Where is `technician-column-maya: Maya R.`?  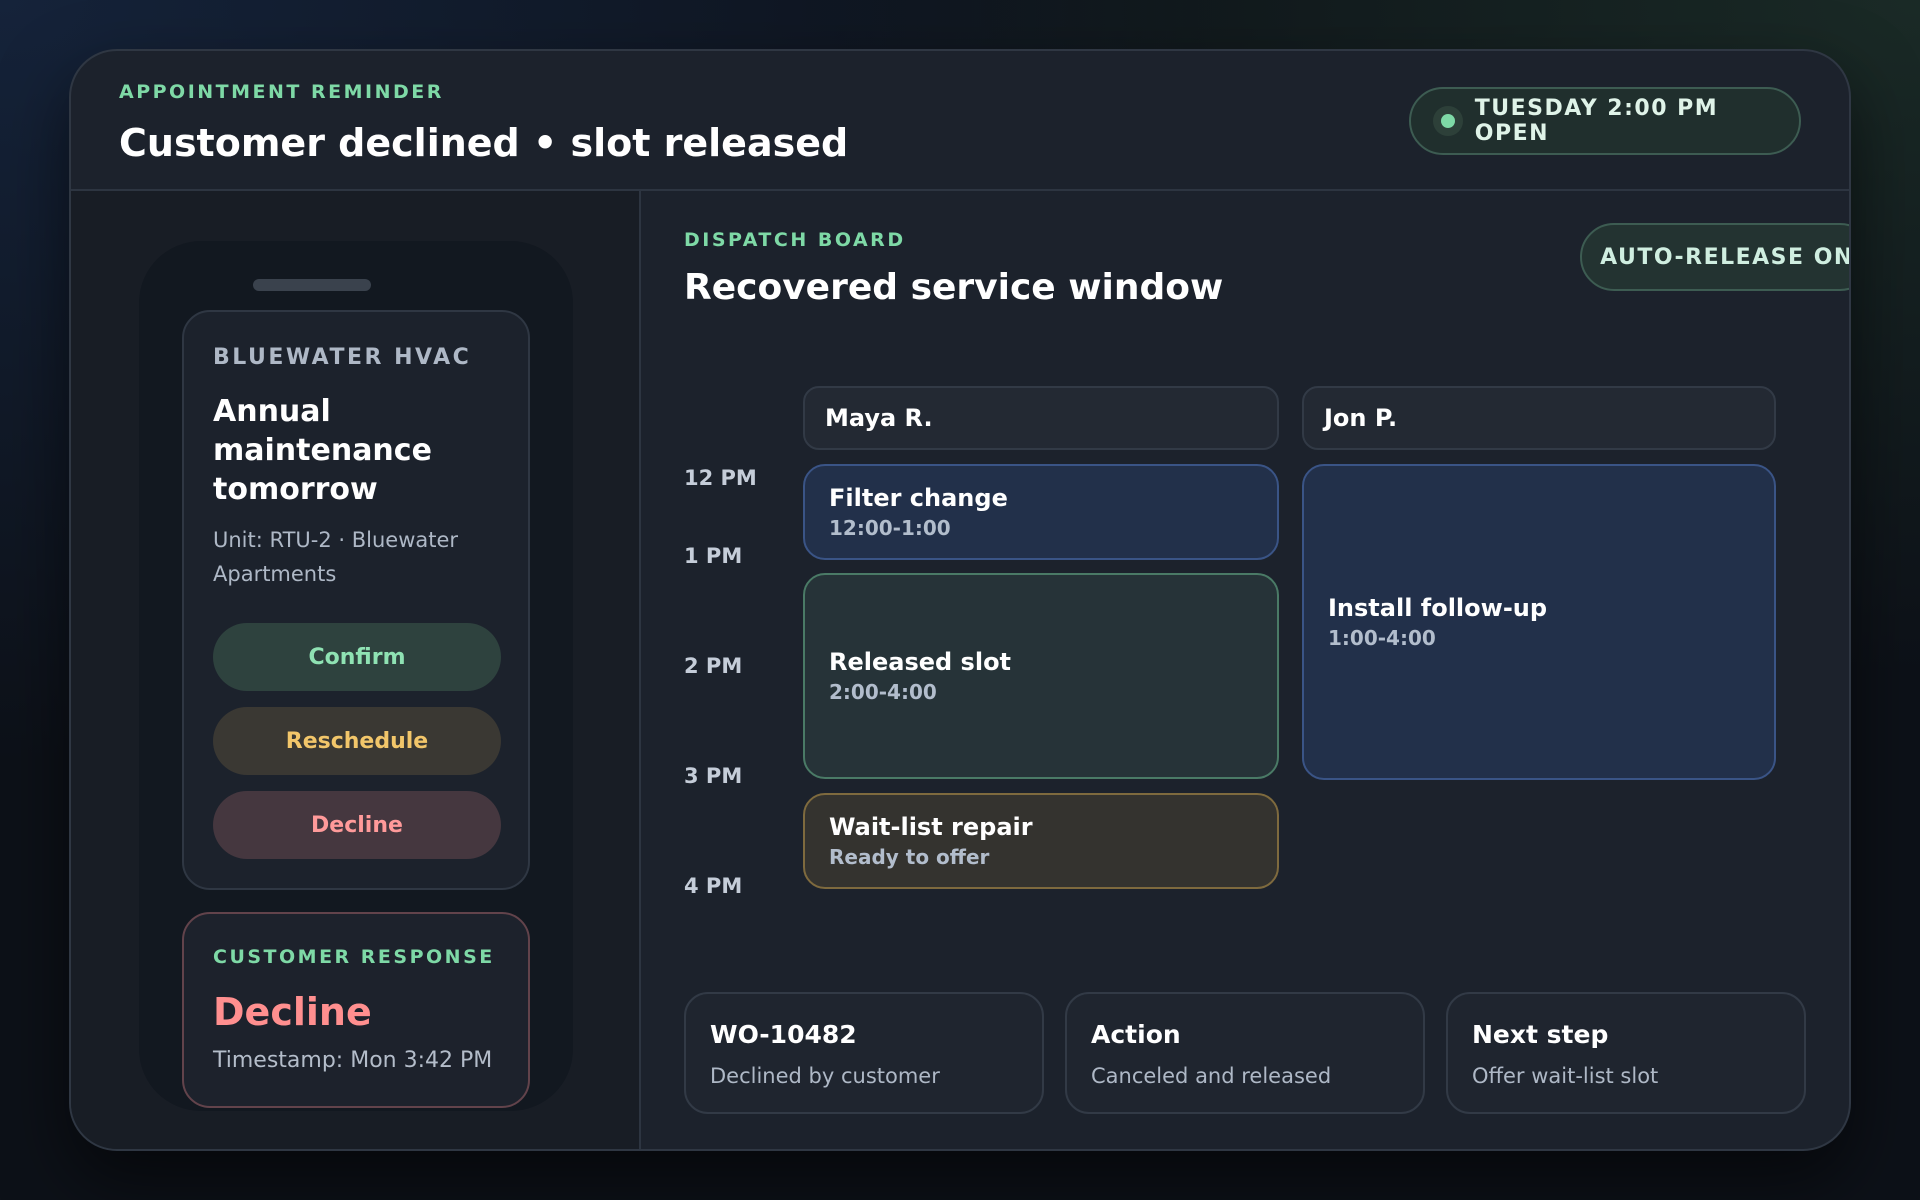
technician-column-maya: Maya R. is located at coordinates (1041, 418).